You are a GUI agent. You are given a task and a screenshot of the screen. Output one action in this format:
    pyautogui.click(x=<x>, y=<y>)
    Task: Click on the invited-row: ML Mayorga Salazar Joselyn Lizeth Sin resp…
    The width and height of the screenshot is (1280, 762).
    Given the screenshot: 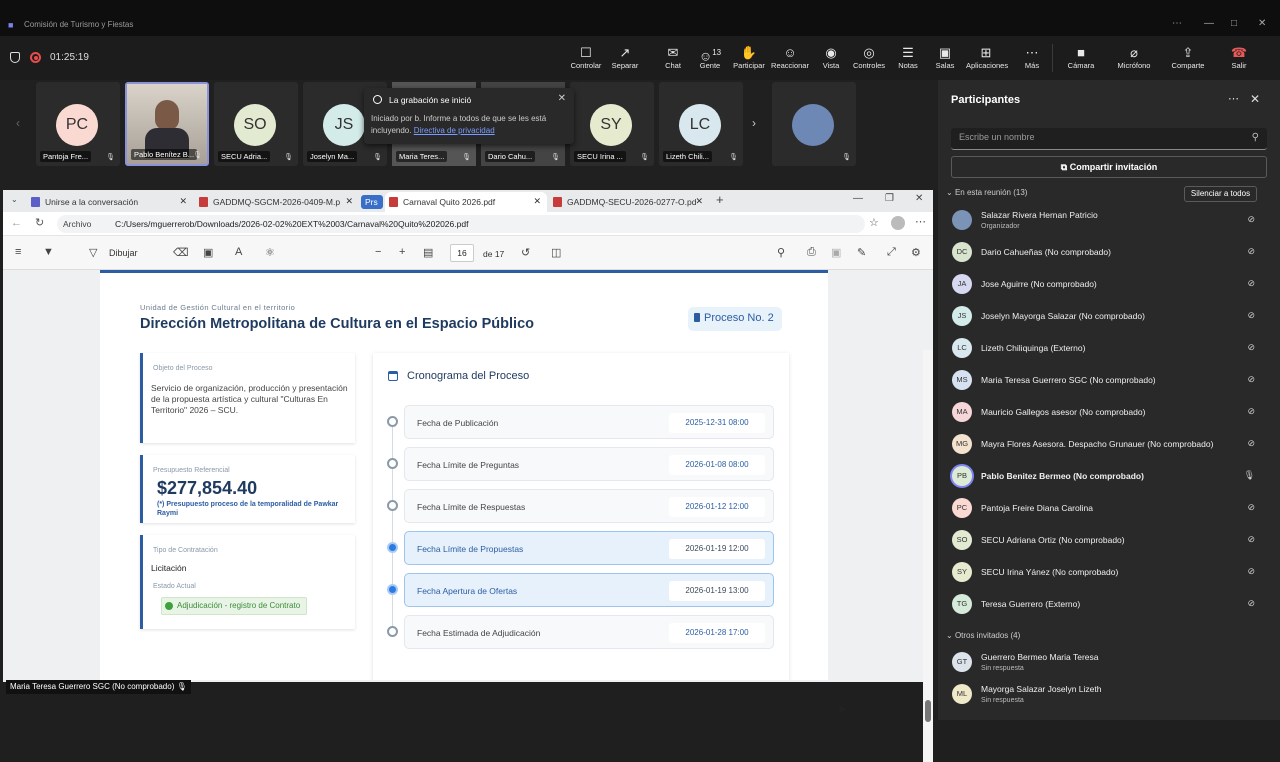 What is the action you would take?
    pyautogui.click(x=1110, y=696)
    